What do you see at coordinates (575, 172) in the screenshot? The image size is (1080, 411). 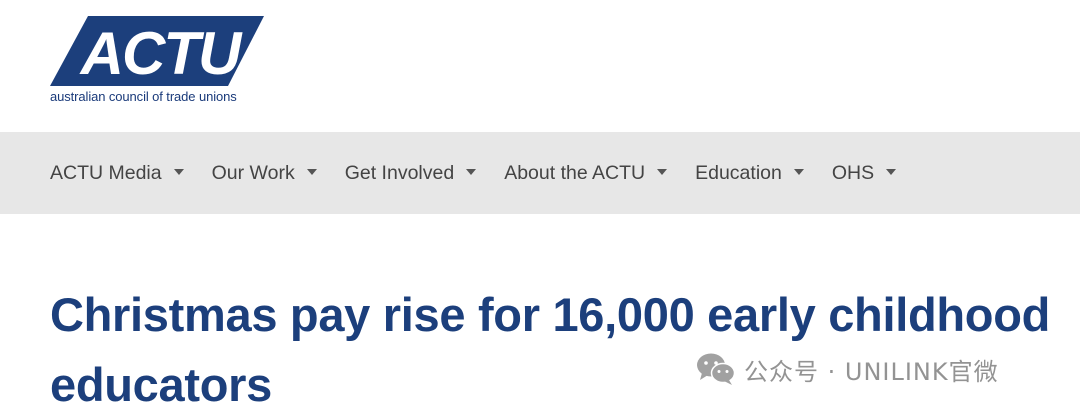 I see `nav-item-label: About the ACTU` at bounding box center [575, 172].